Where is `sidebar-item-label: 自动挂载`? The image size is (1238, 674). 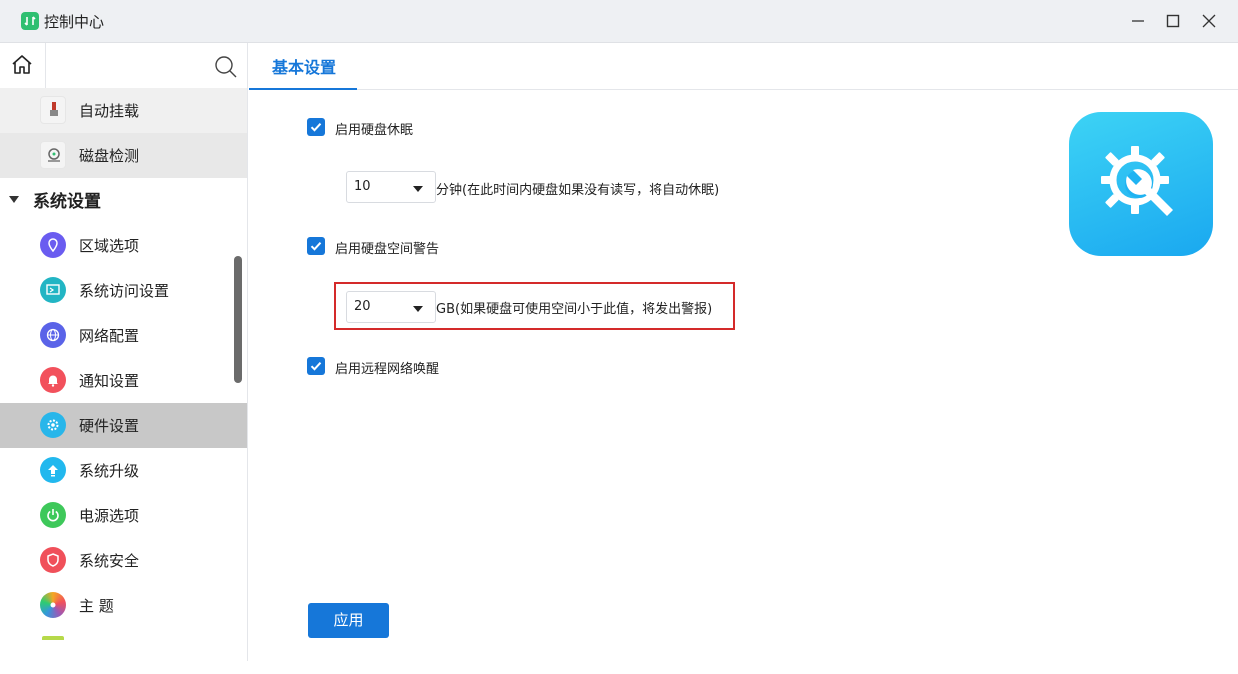 sidebar-item-label: 自动挂载 is located at coordinates (109, 111).